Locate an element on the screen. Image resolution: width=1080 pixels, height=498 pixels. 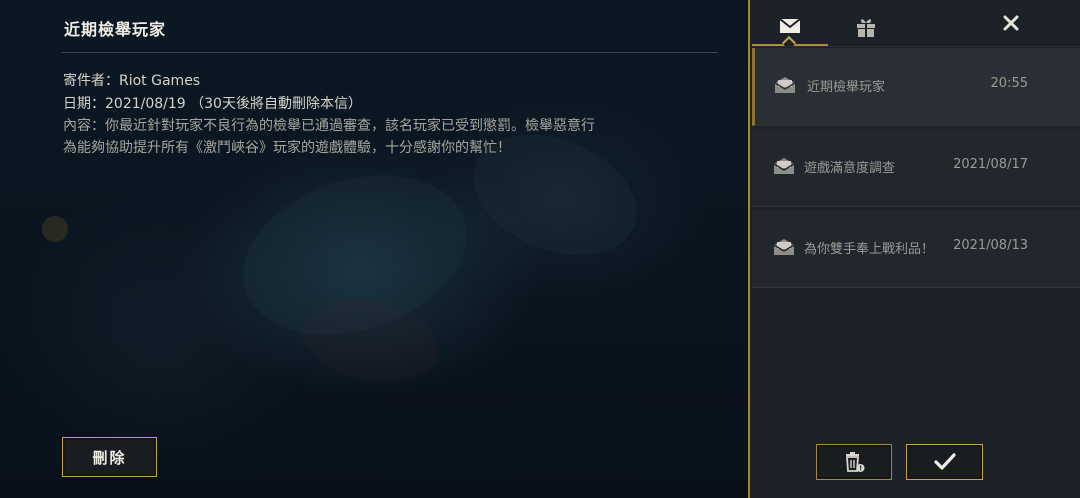
mail-time: 20:55 is located at coordinates (1009, 83).